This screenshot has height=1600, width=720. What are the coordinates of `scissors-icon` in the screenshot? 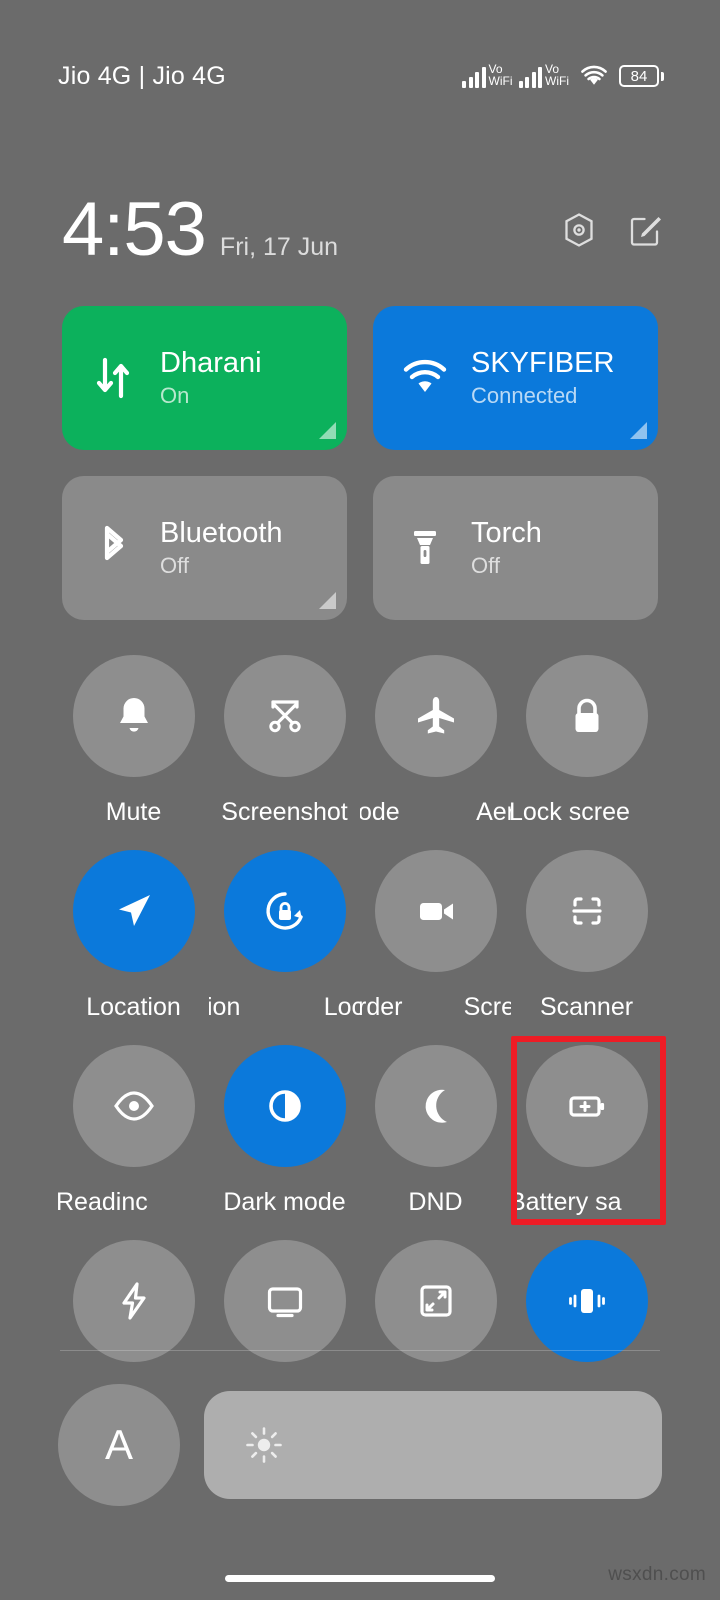 It's located at (284, 716).